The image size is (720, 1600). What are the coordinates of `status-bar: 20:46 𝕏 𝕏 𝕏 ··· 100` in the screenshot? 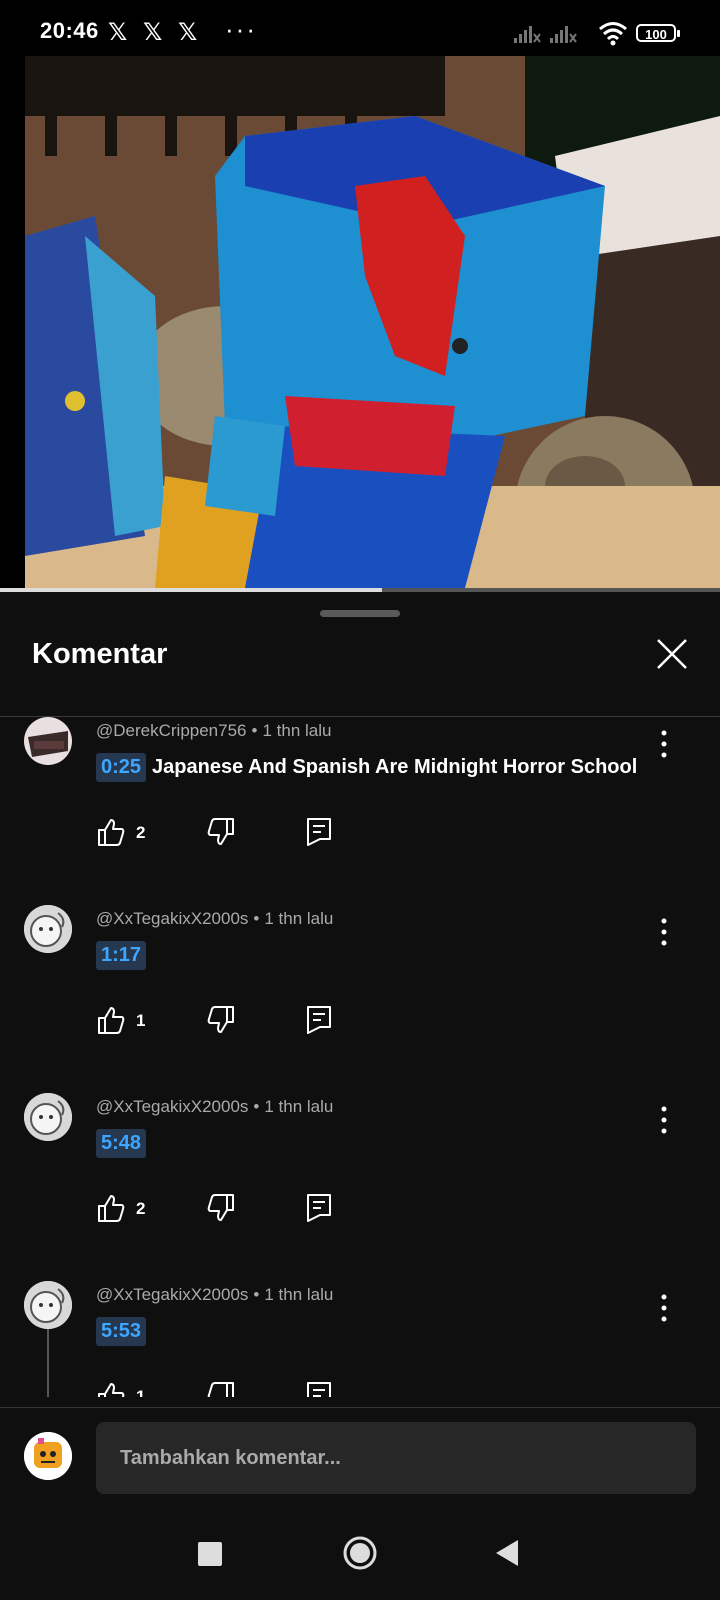 It's located at (360, 28).